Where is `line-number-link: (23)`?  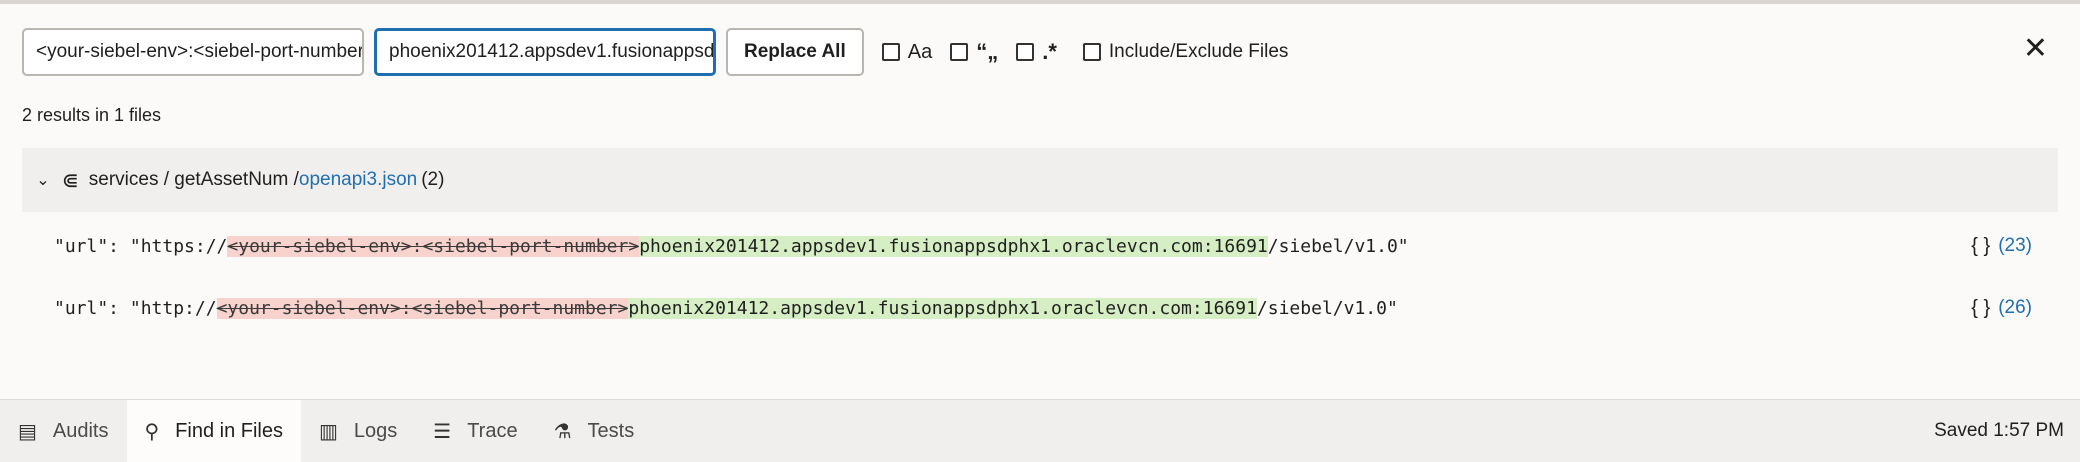 line-number-link: (23) is located at coordinates (2015, 246).